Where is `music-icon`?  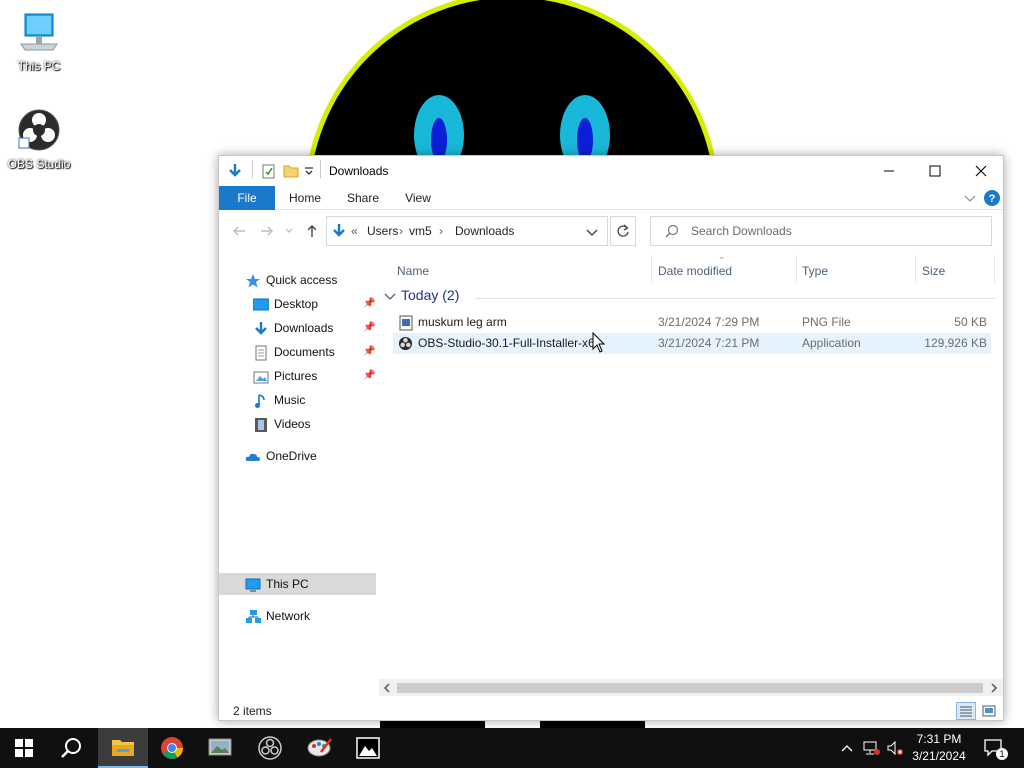
music-icon is located at coordinates (260, 401).